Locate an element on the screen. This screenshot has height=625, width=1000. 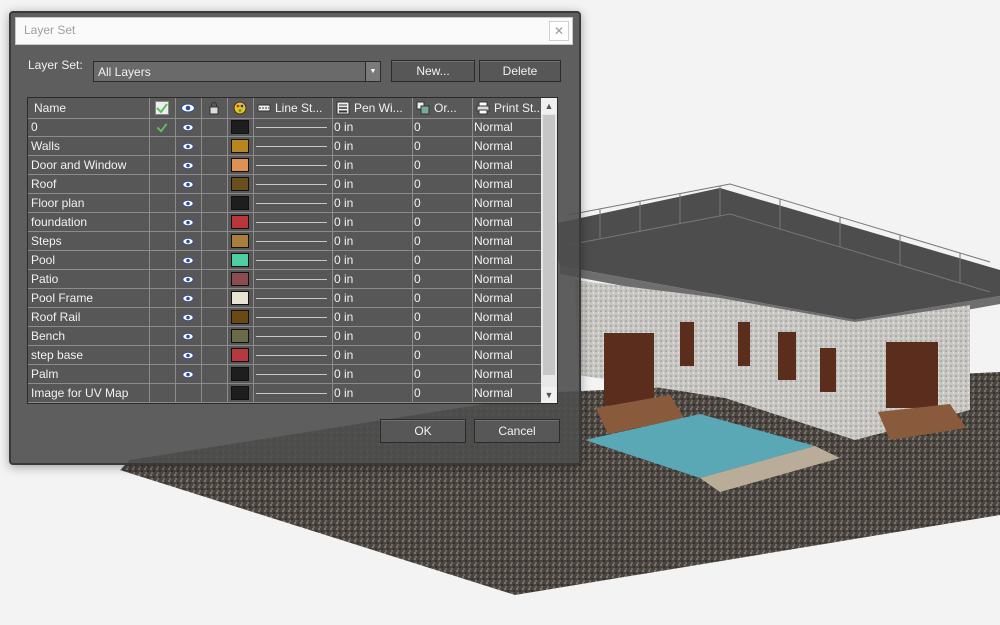
layer-name: Roof is located at coordinates (89, 184).